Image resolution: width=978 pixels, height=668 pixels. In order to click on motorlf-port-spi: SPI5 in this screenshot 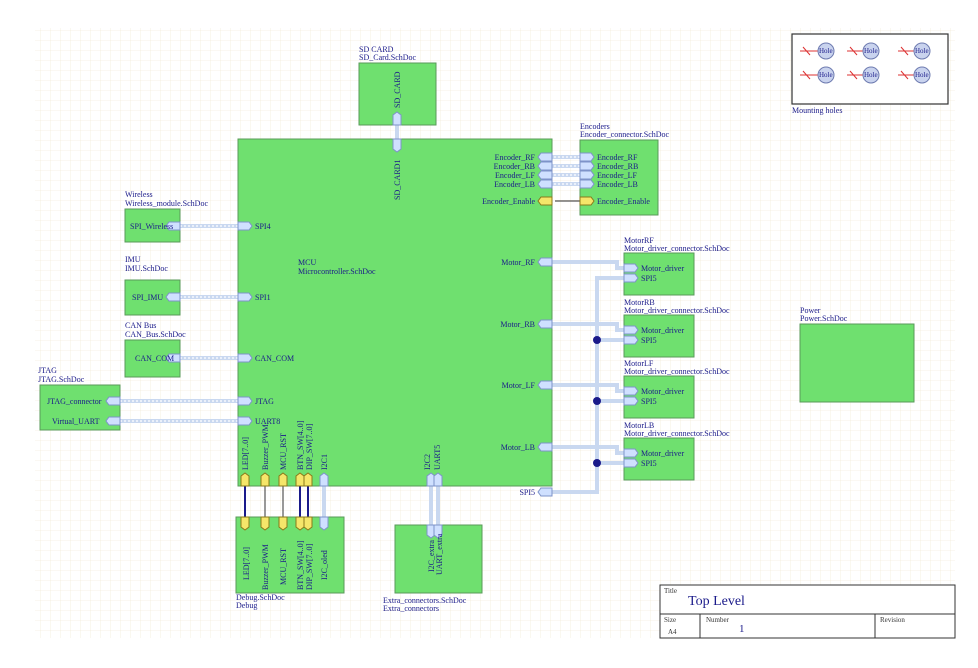, I will do `click(649, 401)`.